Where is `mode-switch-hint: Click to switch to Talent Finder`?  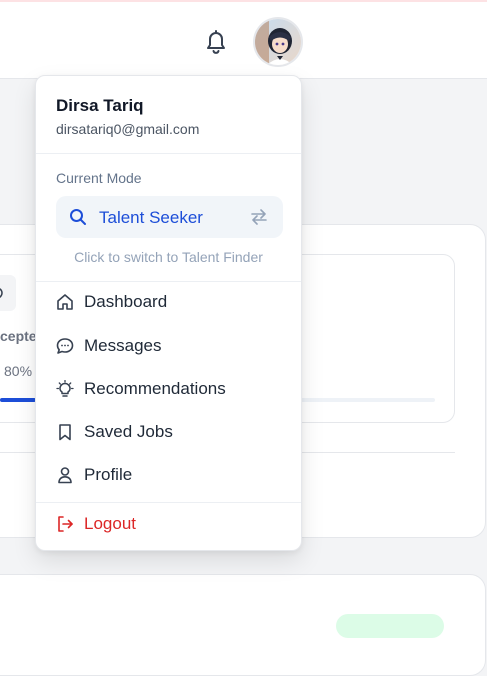 mode-switch-hint: Click to switch to Talent Finder is located at coordinates (168, 257).